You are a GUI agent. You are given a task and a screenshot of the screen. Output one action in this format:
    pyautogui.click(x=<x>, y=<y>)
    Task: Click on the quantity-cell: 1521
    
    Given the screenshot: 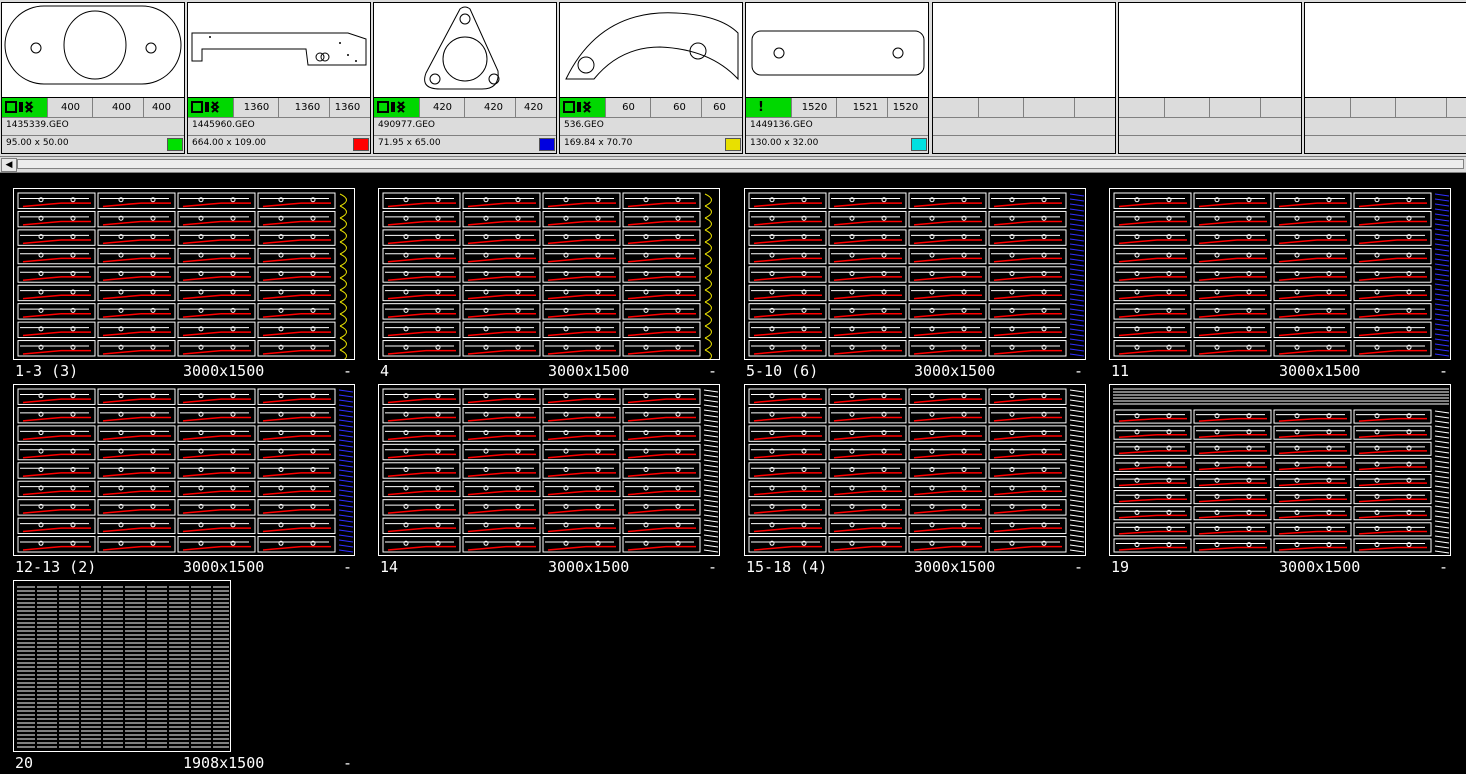 What is the action you would take?
    pyautogui.click(x=866, y=107)
    